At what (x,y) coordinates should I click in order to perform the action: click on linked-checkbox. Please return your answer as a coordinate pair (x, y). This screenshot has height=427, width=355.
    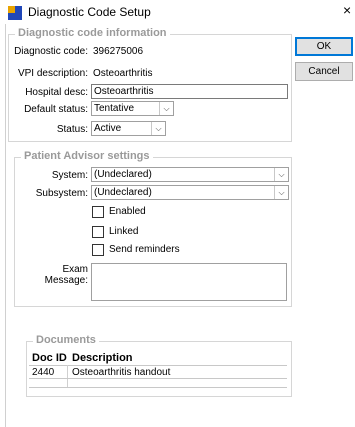
    Looking at the image, I should click on (98, 232).